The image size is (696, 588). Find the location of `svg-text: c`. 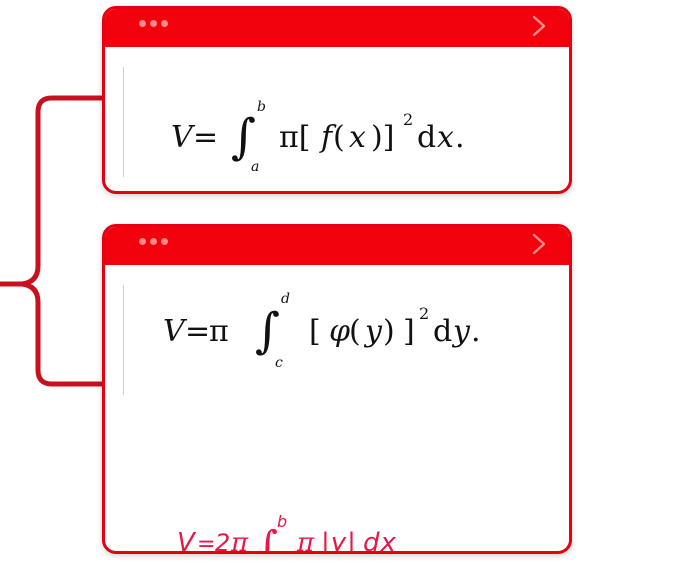

svg-text: c is located at coordinates (279, 363).